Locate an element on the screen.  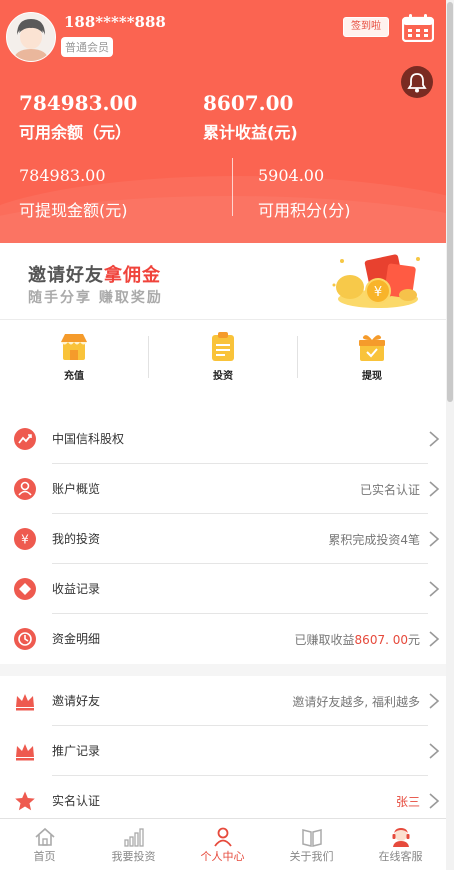
user-icon is located at coordinates (25, 489).